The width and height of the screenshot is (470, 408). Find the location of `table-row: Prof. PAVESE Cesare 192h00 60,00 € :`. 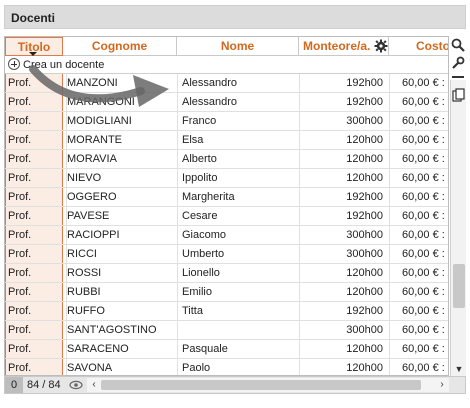

table-row: Prof. PAVESE Cesare 192h00 60,00 € : is located at coordinates (226, 216).